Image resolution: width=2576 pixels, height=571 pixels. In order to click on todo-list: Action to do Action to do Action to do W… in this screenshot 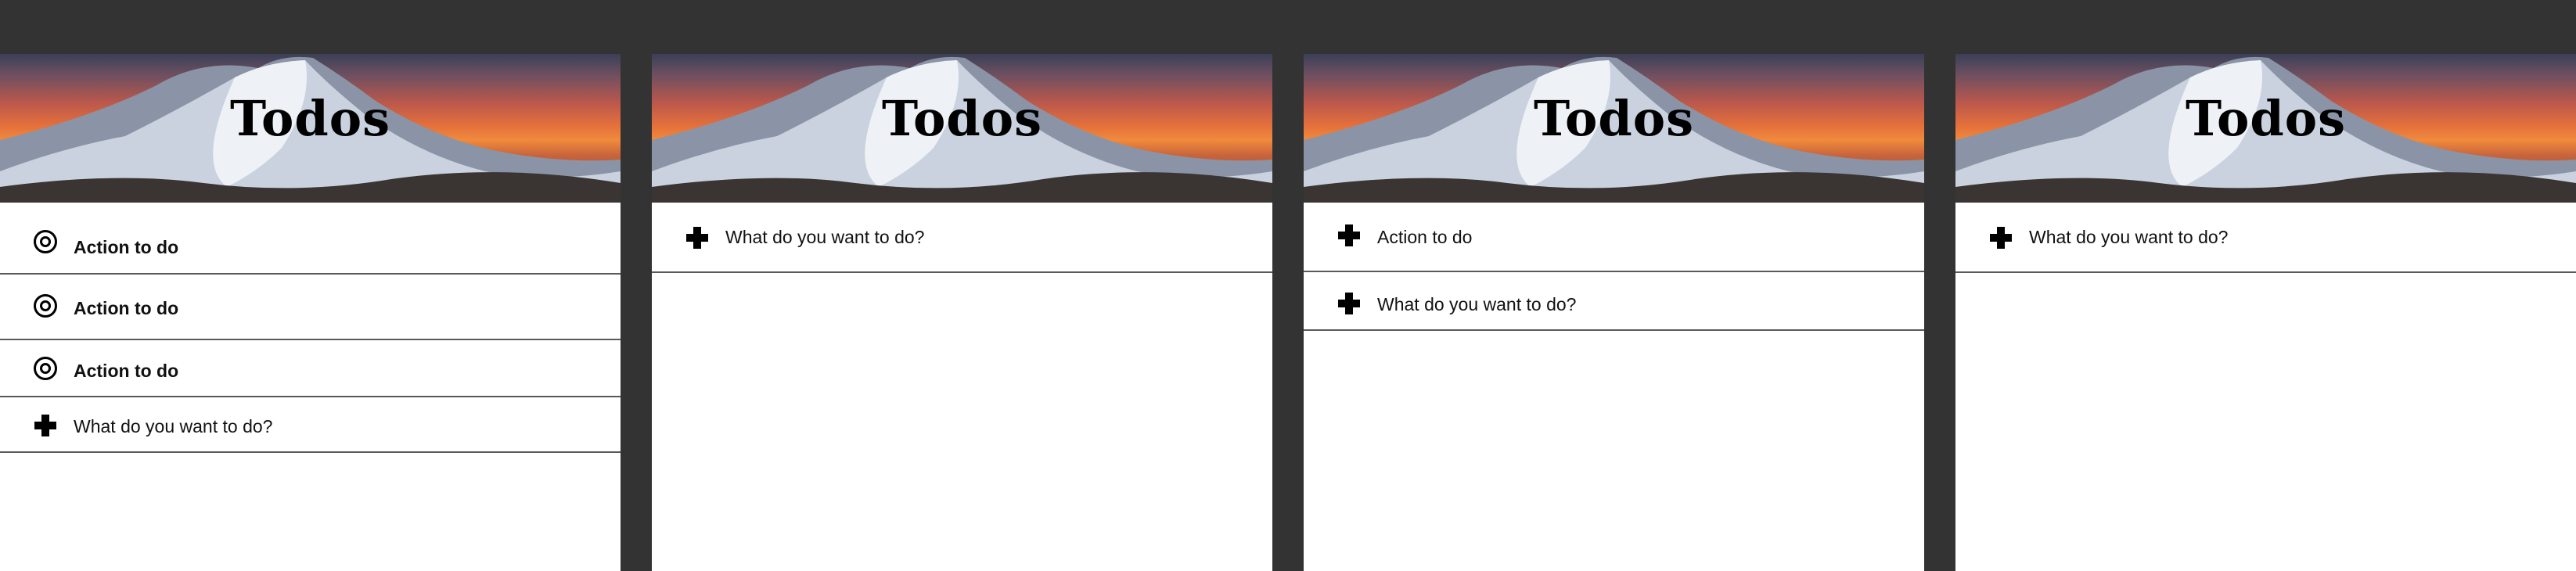, I will do `click(311, 328)`.